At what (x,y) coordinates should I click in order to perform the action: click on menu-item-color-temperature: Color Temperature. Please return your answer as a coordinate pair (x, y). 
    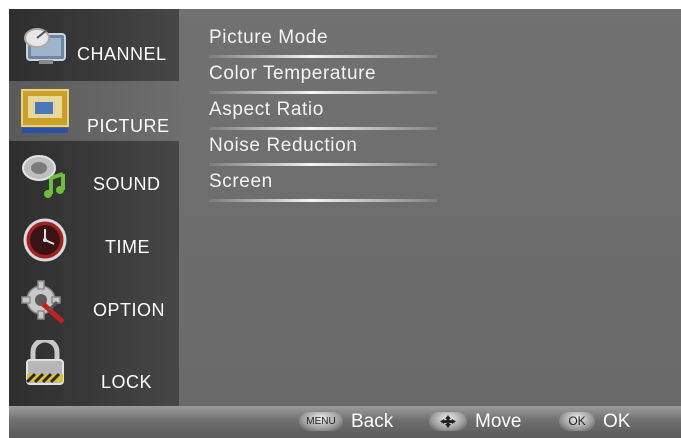
    Looking at the image, I should click on (329, 81).